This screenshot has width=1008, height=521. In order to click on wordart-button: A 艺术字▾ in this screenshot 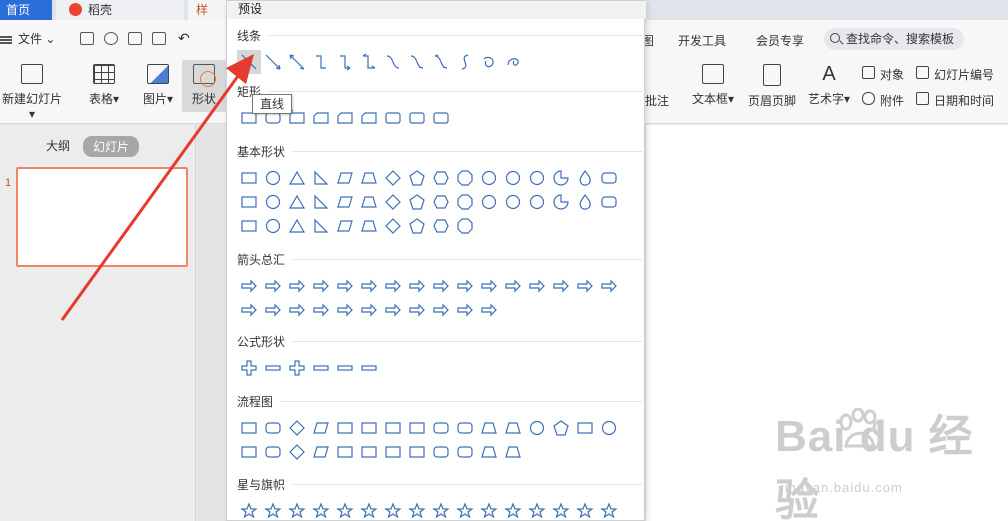, I will do `click(829, 85)`.